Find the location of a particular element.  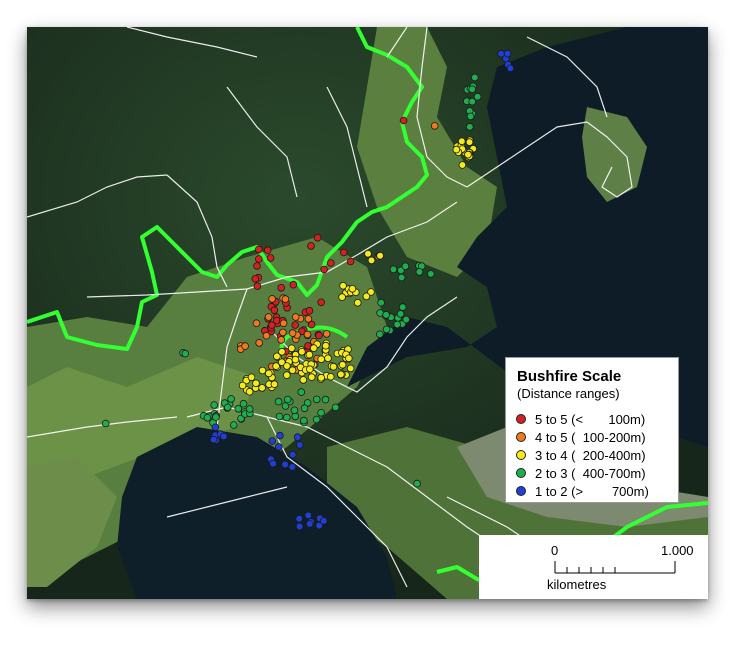

legend-item: 1 to 2 (> 700m) is located at coordinates (597, 491).